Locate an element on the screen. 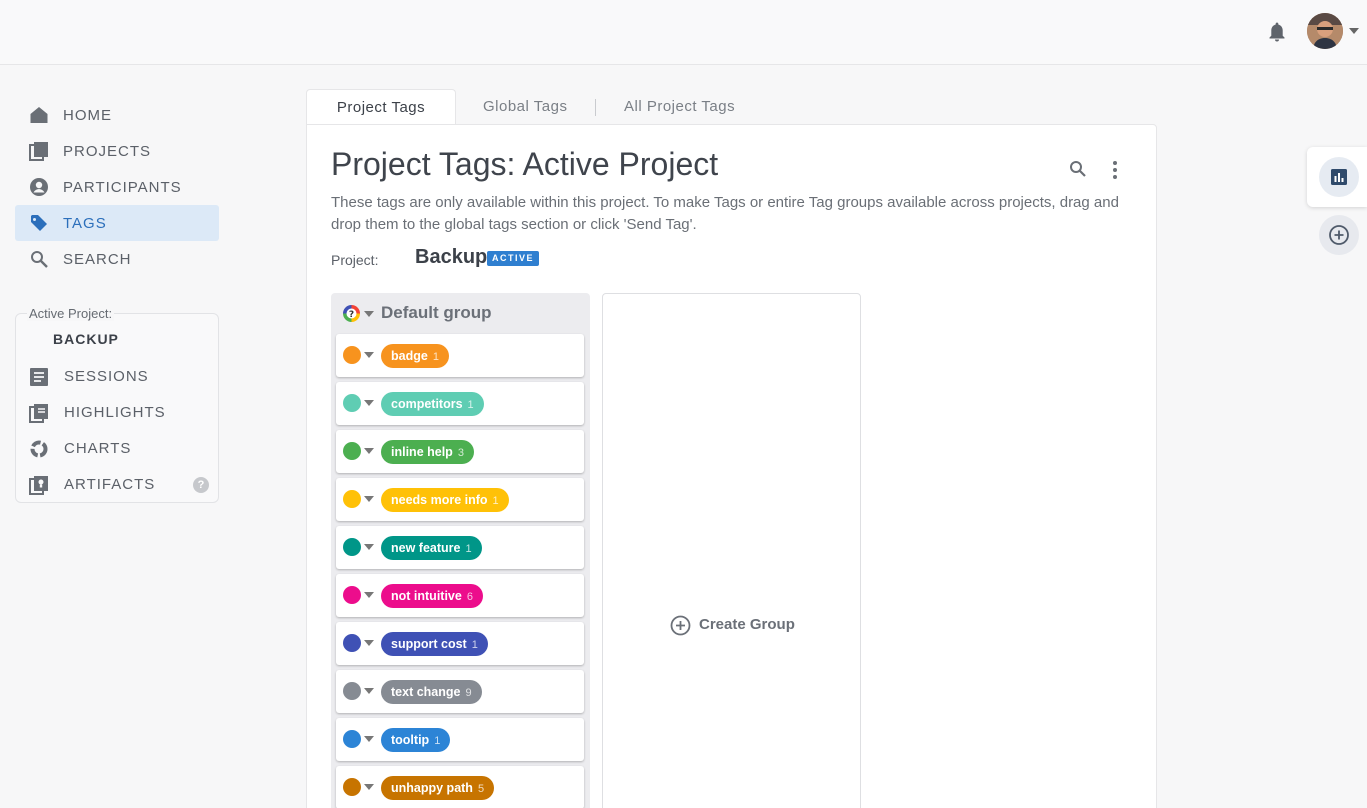 Image resolution: width=1367 pixels, height=808 pixels. nav-tags-label: TAGS is located at coordinates (85, 223).